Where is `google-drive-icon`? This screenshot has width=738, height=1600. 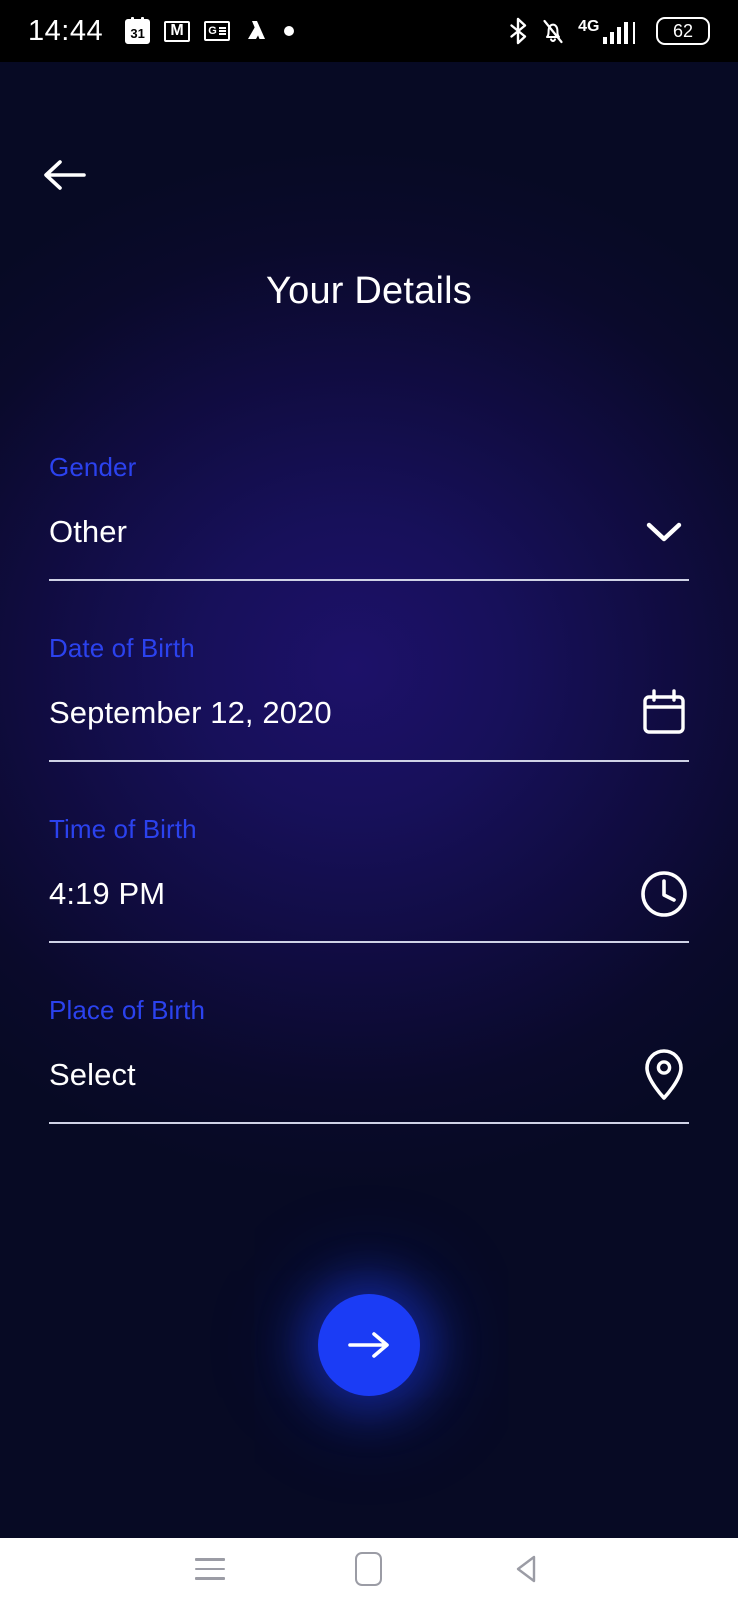 google-drive-icon is located at coordinates (257, 31).